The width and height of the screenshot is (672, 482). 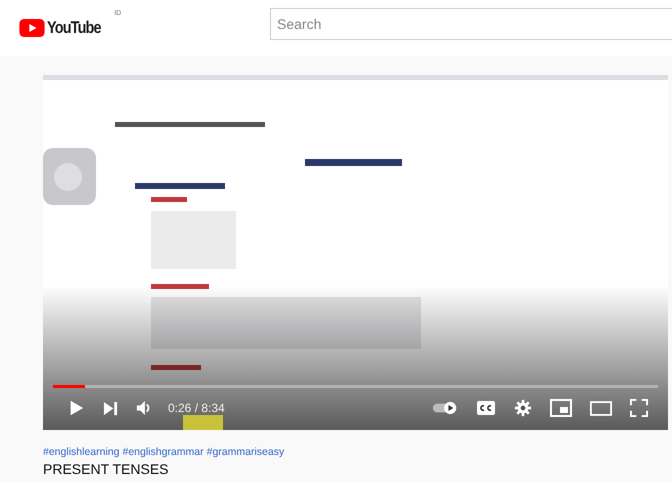 I want to click on logo-text: YouTube, so click(x=74, y=28).